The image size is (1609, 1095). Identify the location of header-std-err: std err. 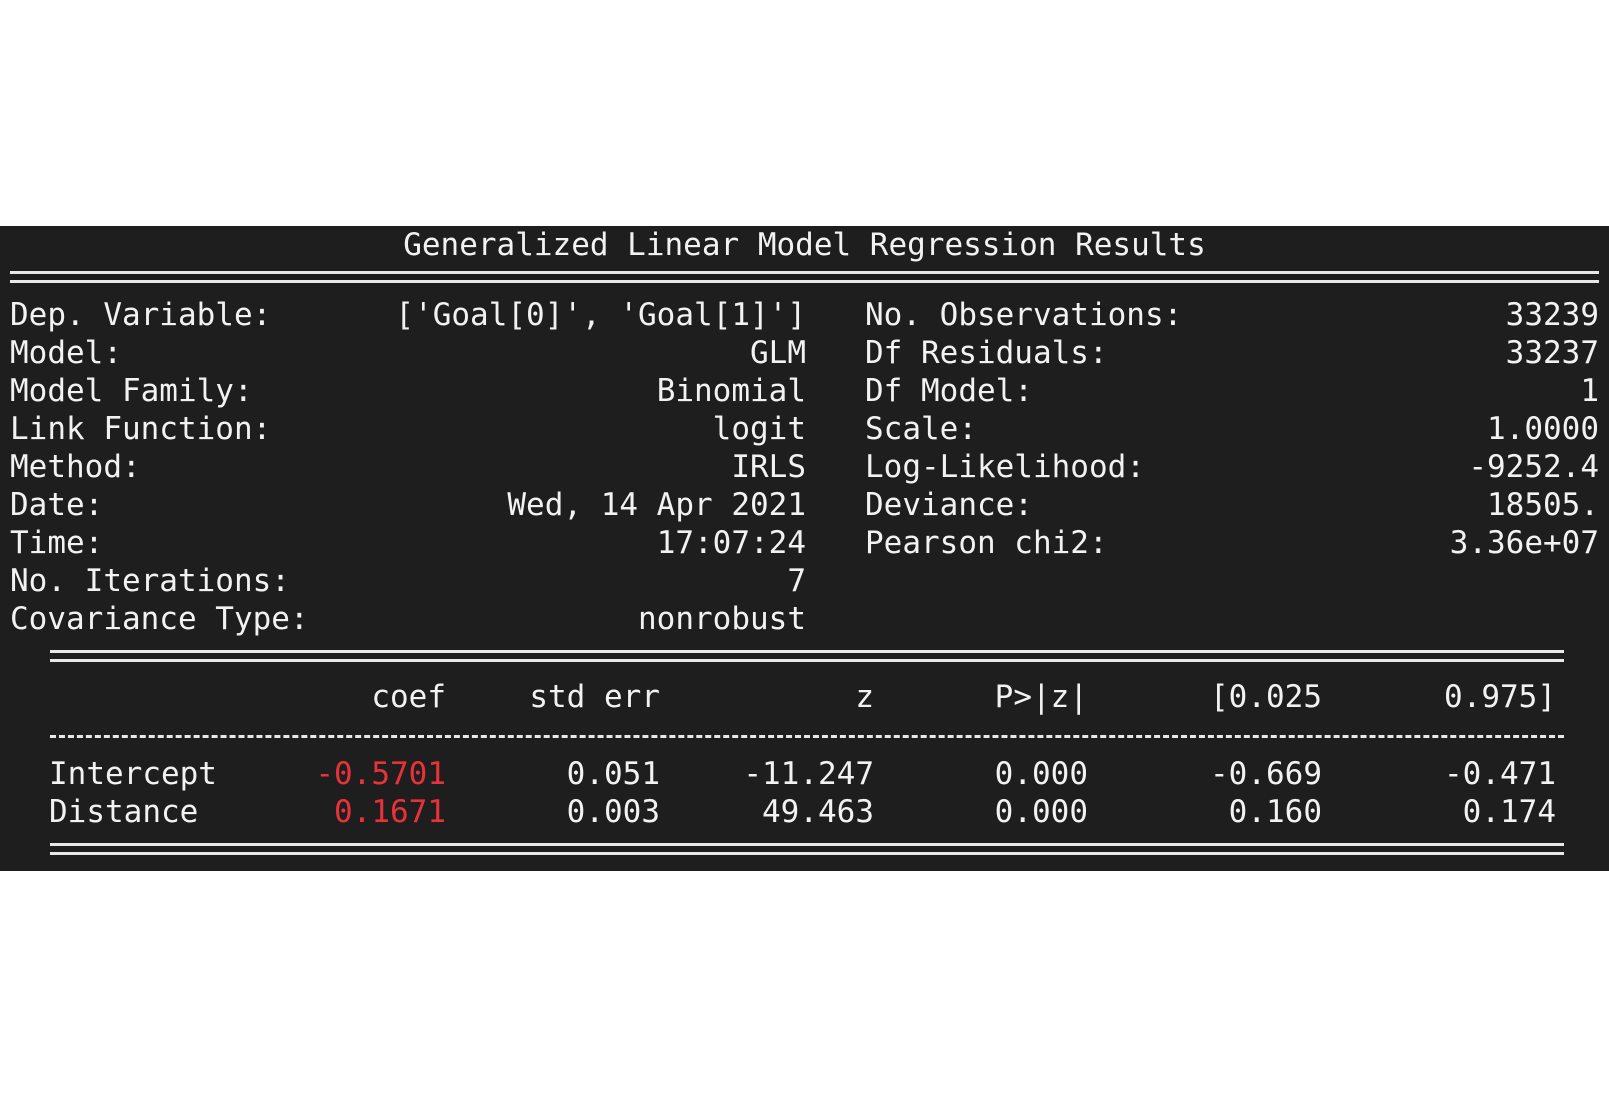
(594, 697).